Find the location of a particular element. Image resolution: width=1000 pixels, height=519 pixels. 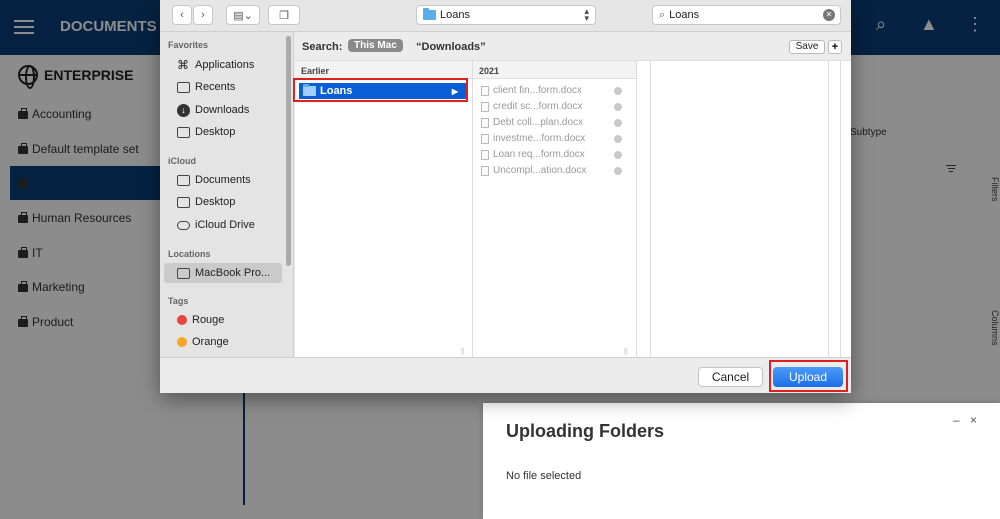

sidebar-item-label: Applications is located at coordinates (225, 65).